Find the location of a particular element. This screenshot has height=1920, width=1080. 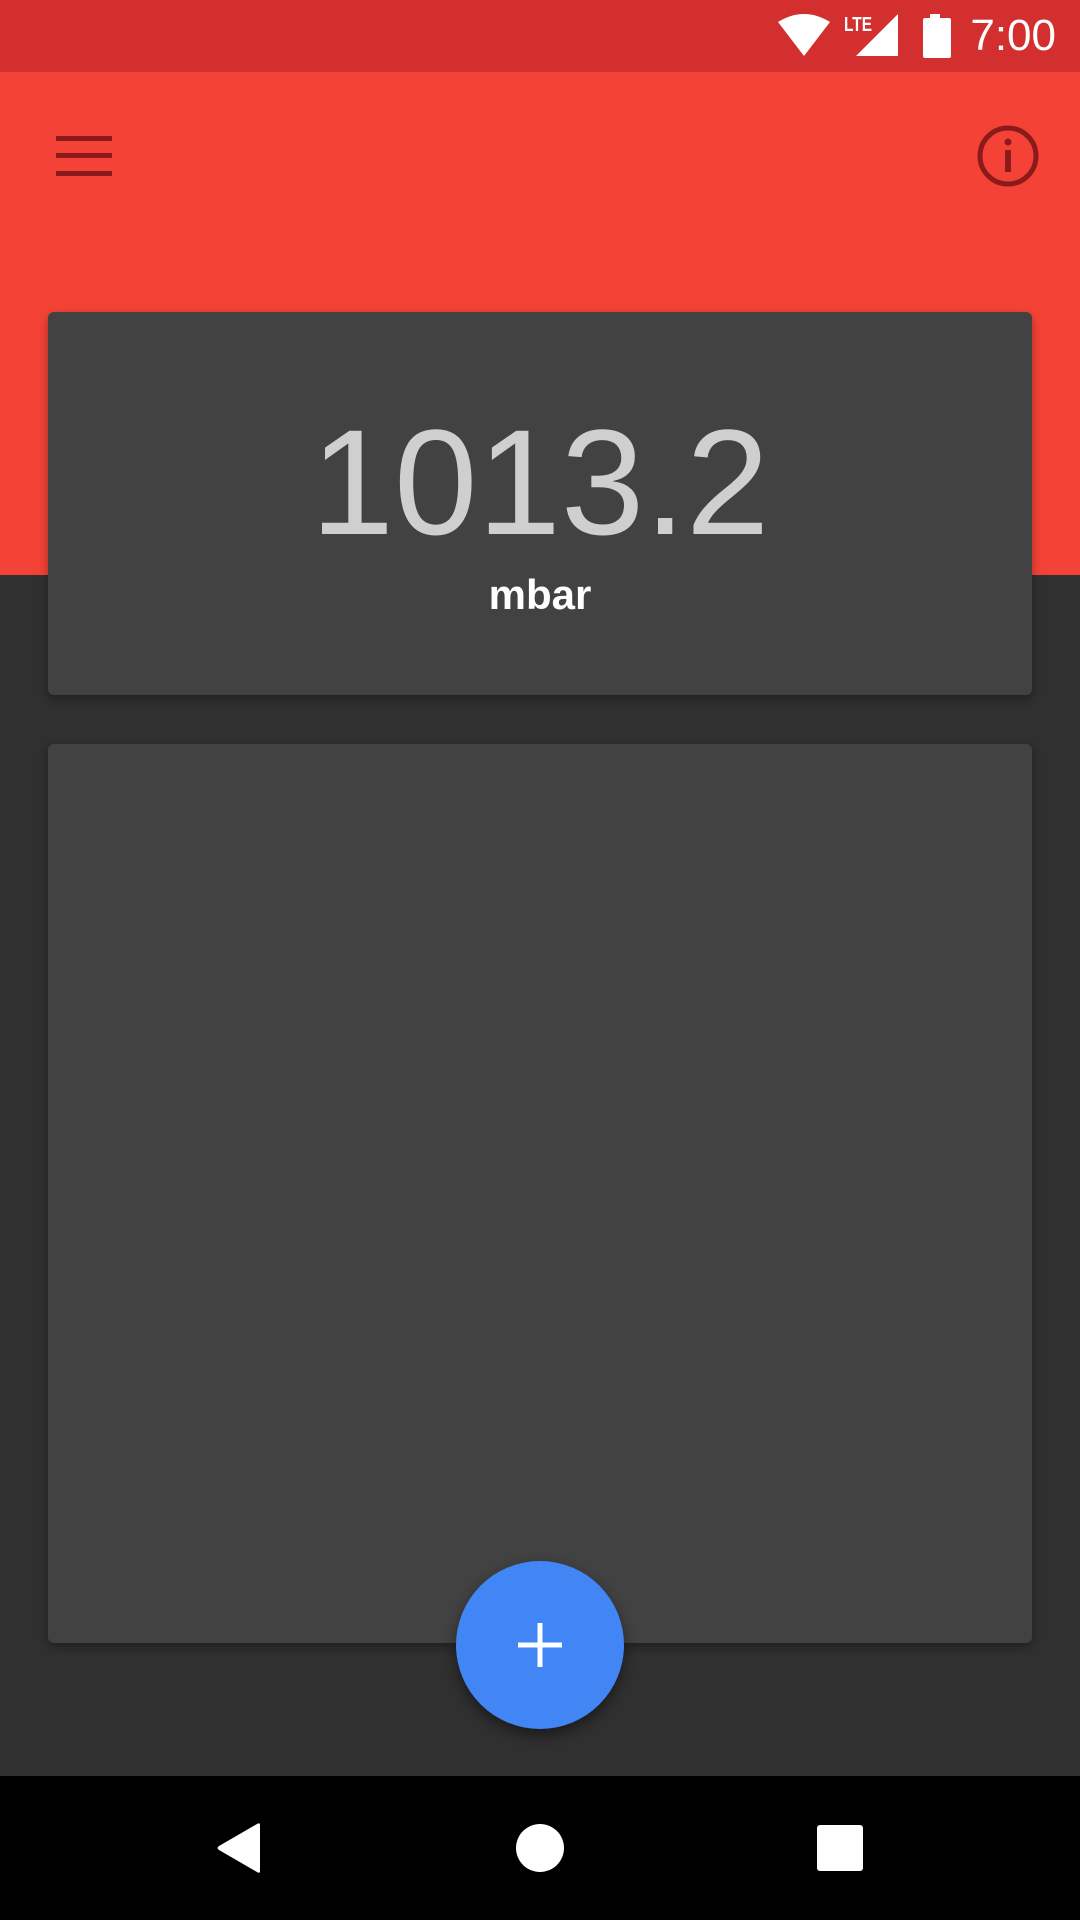

status-time: 7:00 is located at coordinates (1013, 35).